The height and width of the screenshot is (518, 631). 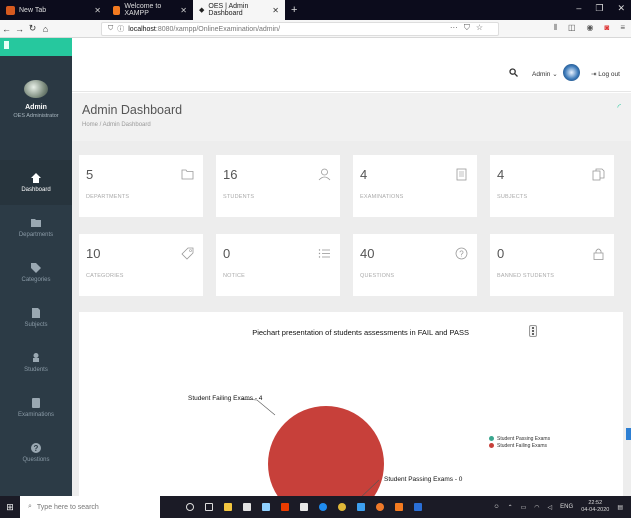 What do you see at coordinates (454, 28) in the screenshot?
I see `more-icon: ···` at bounding box center [454, 28].